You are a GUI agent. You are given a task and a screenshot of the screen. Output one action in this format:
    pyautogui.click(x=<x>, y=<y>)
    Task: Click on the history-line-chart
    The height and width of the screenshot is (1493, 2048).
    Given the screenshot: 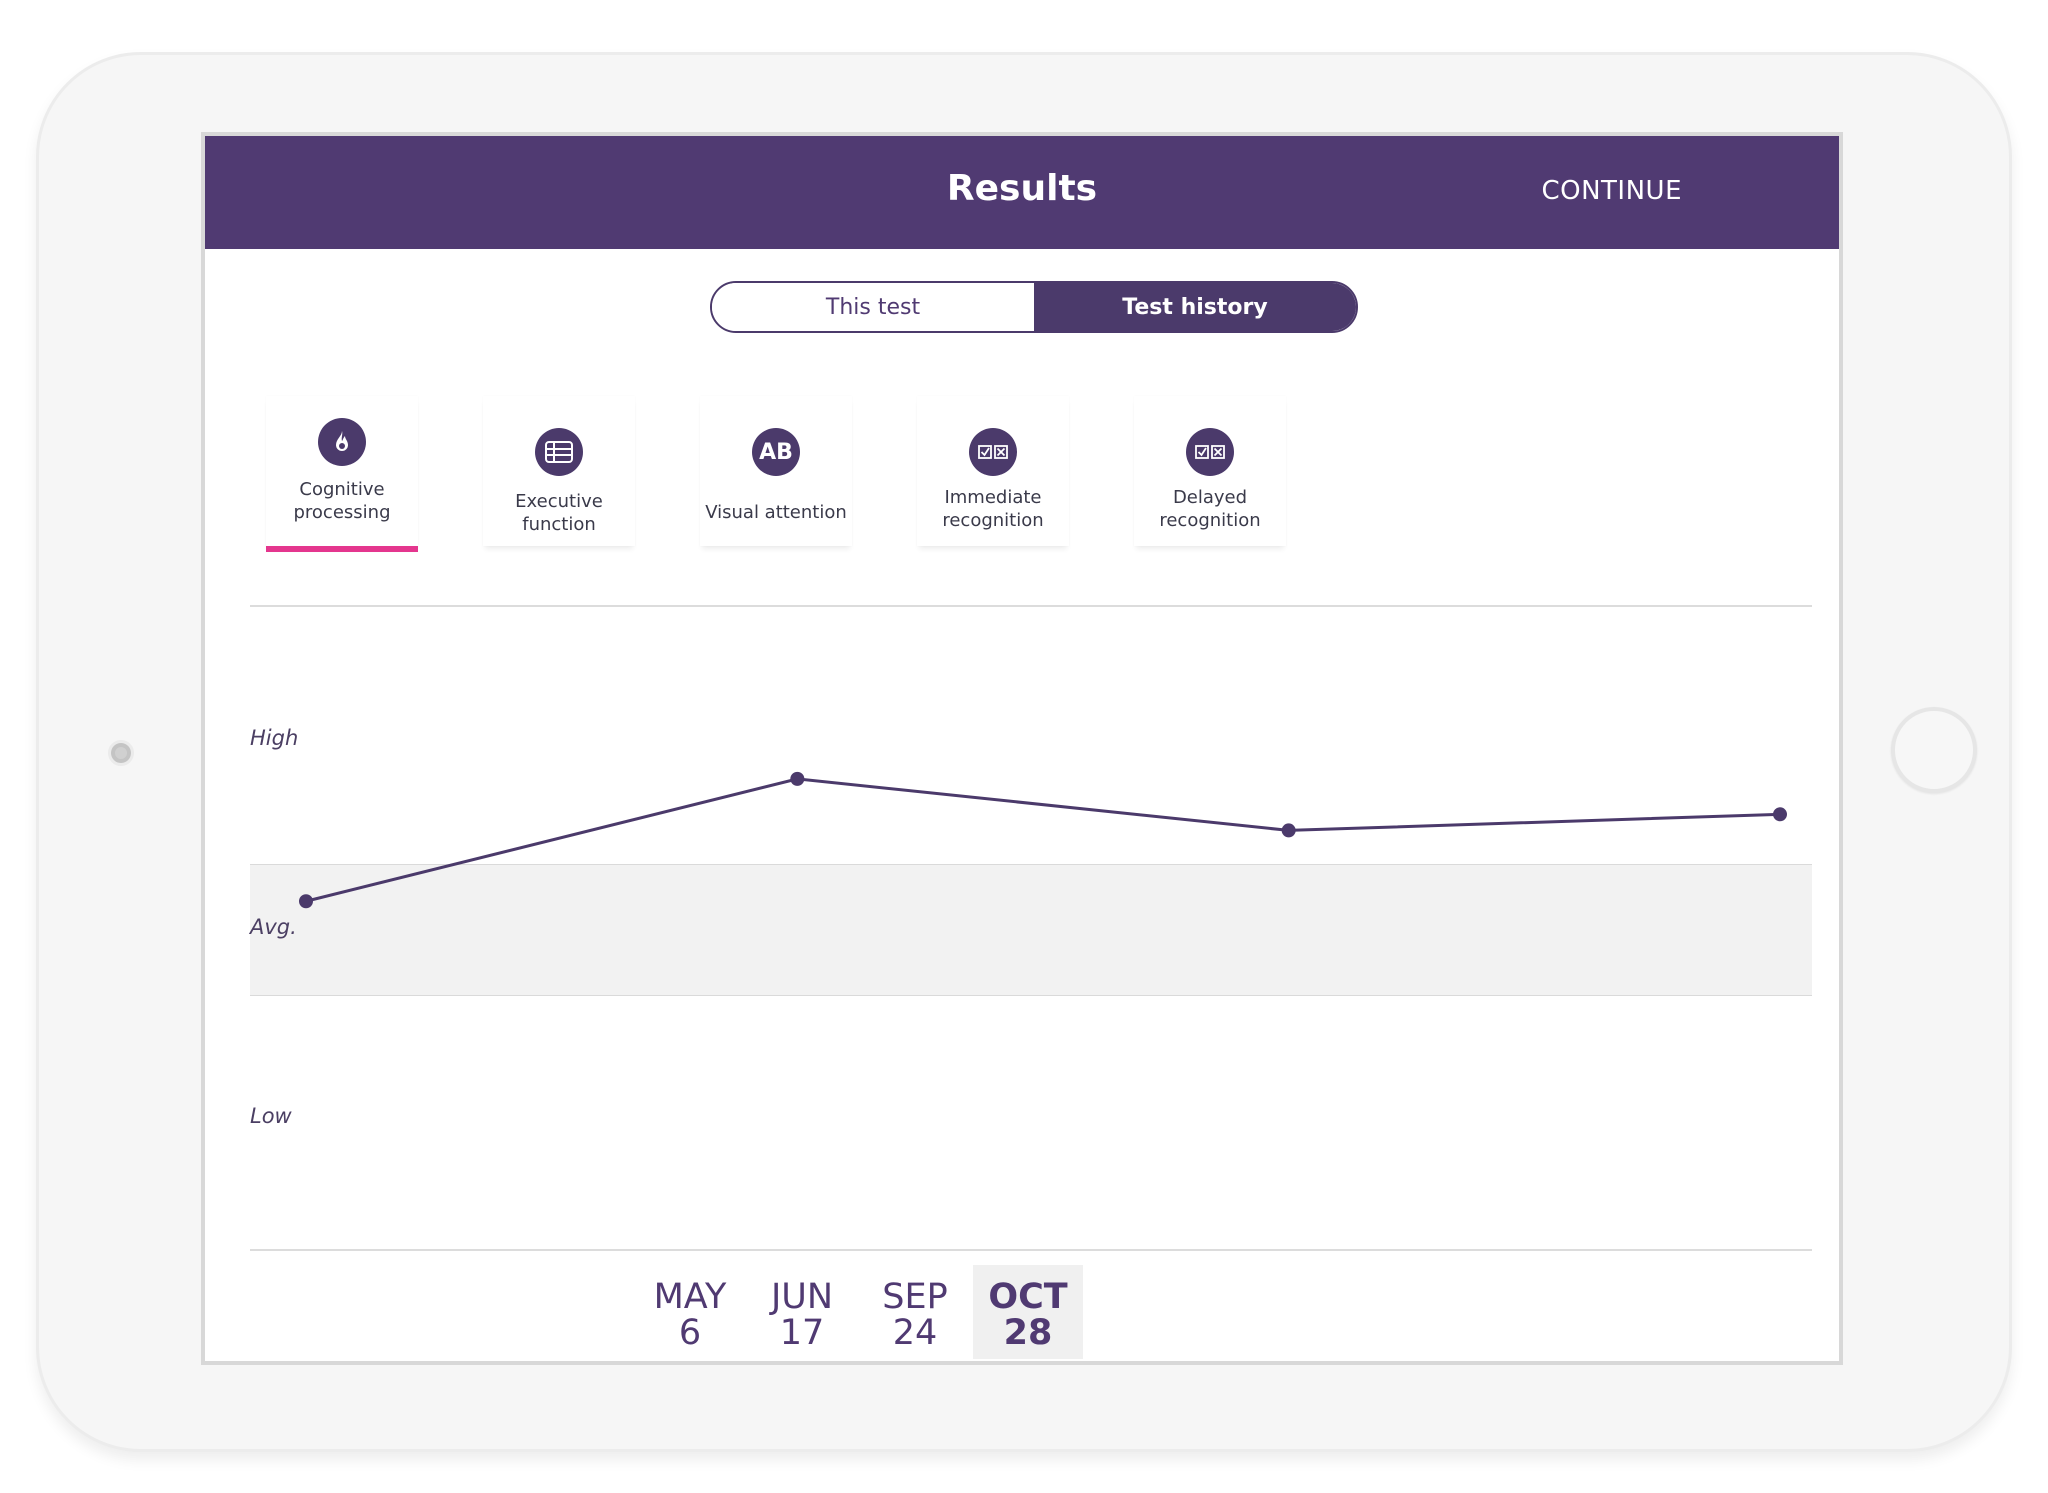 What is the action you would take?
    pyautogui.click(x=1043, y=840)
    